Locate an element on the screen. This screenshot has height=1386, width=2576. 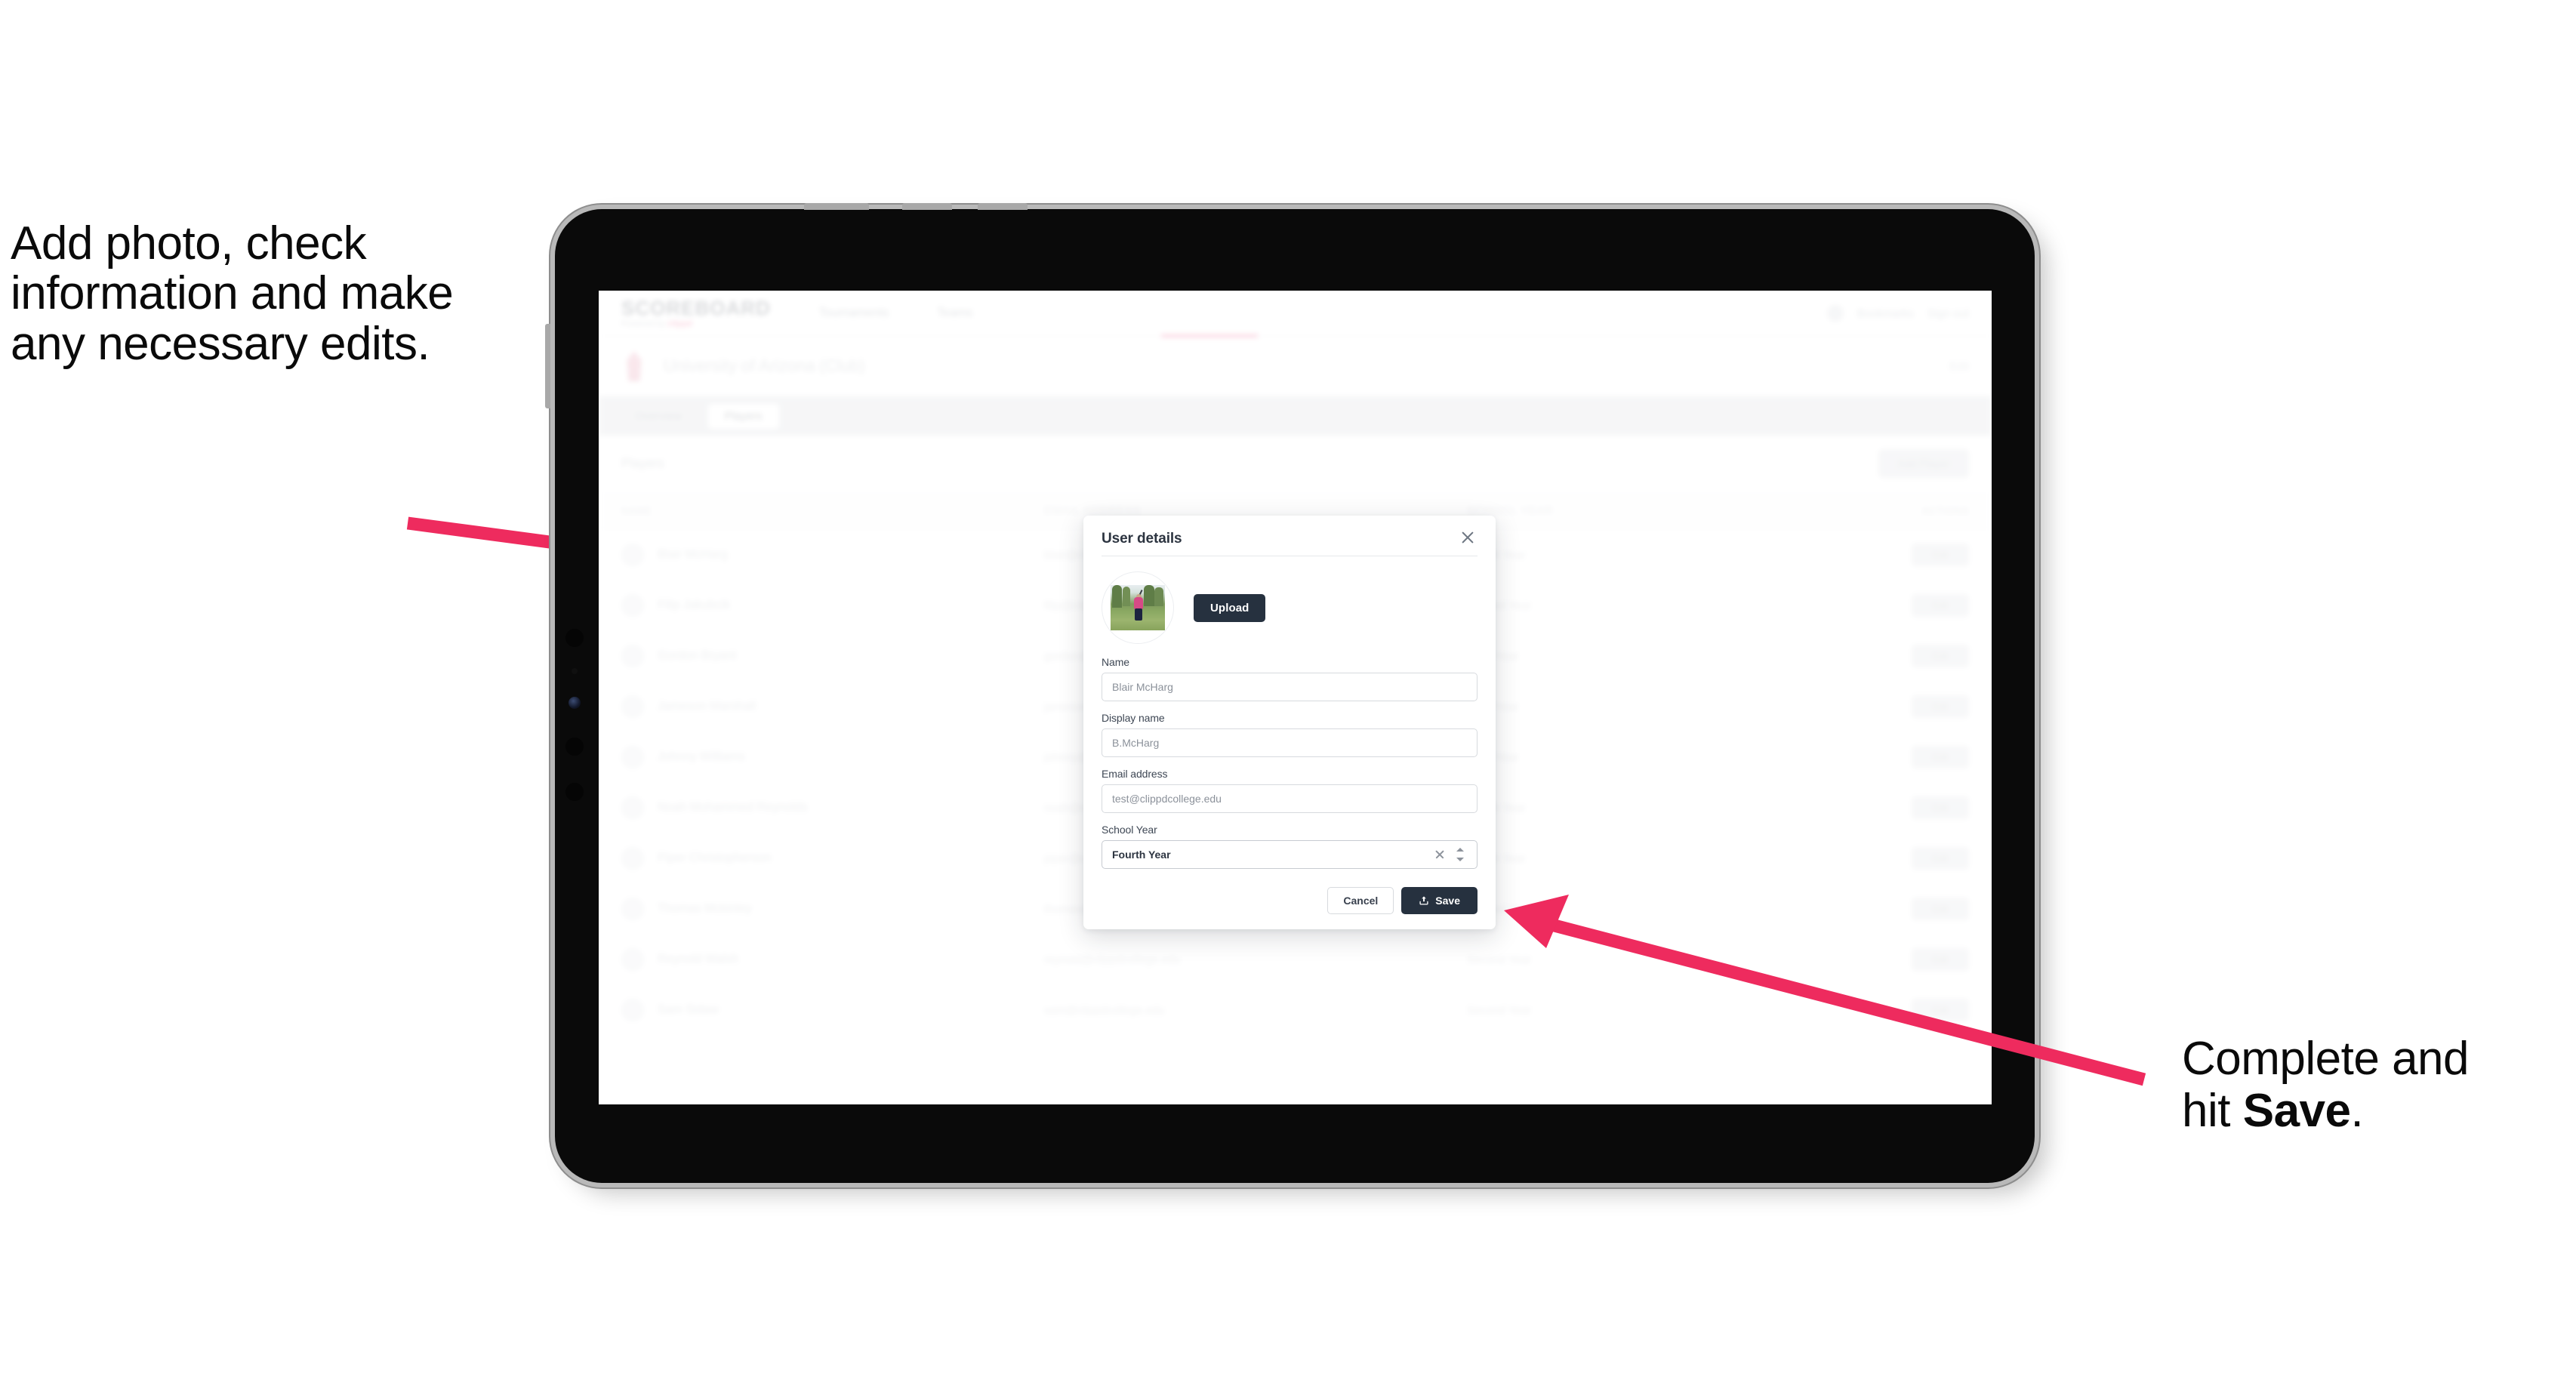
field-name: Name is located at coordinates (1290, 678).